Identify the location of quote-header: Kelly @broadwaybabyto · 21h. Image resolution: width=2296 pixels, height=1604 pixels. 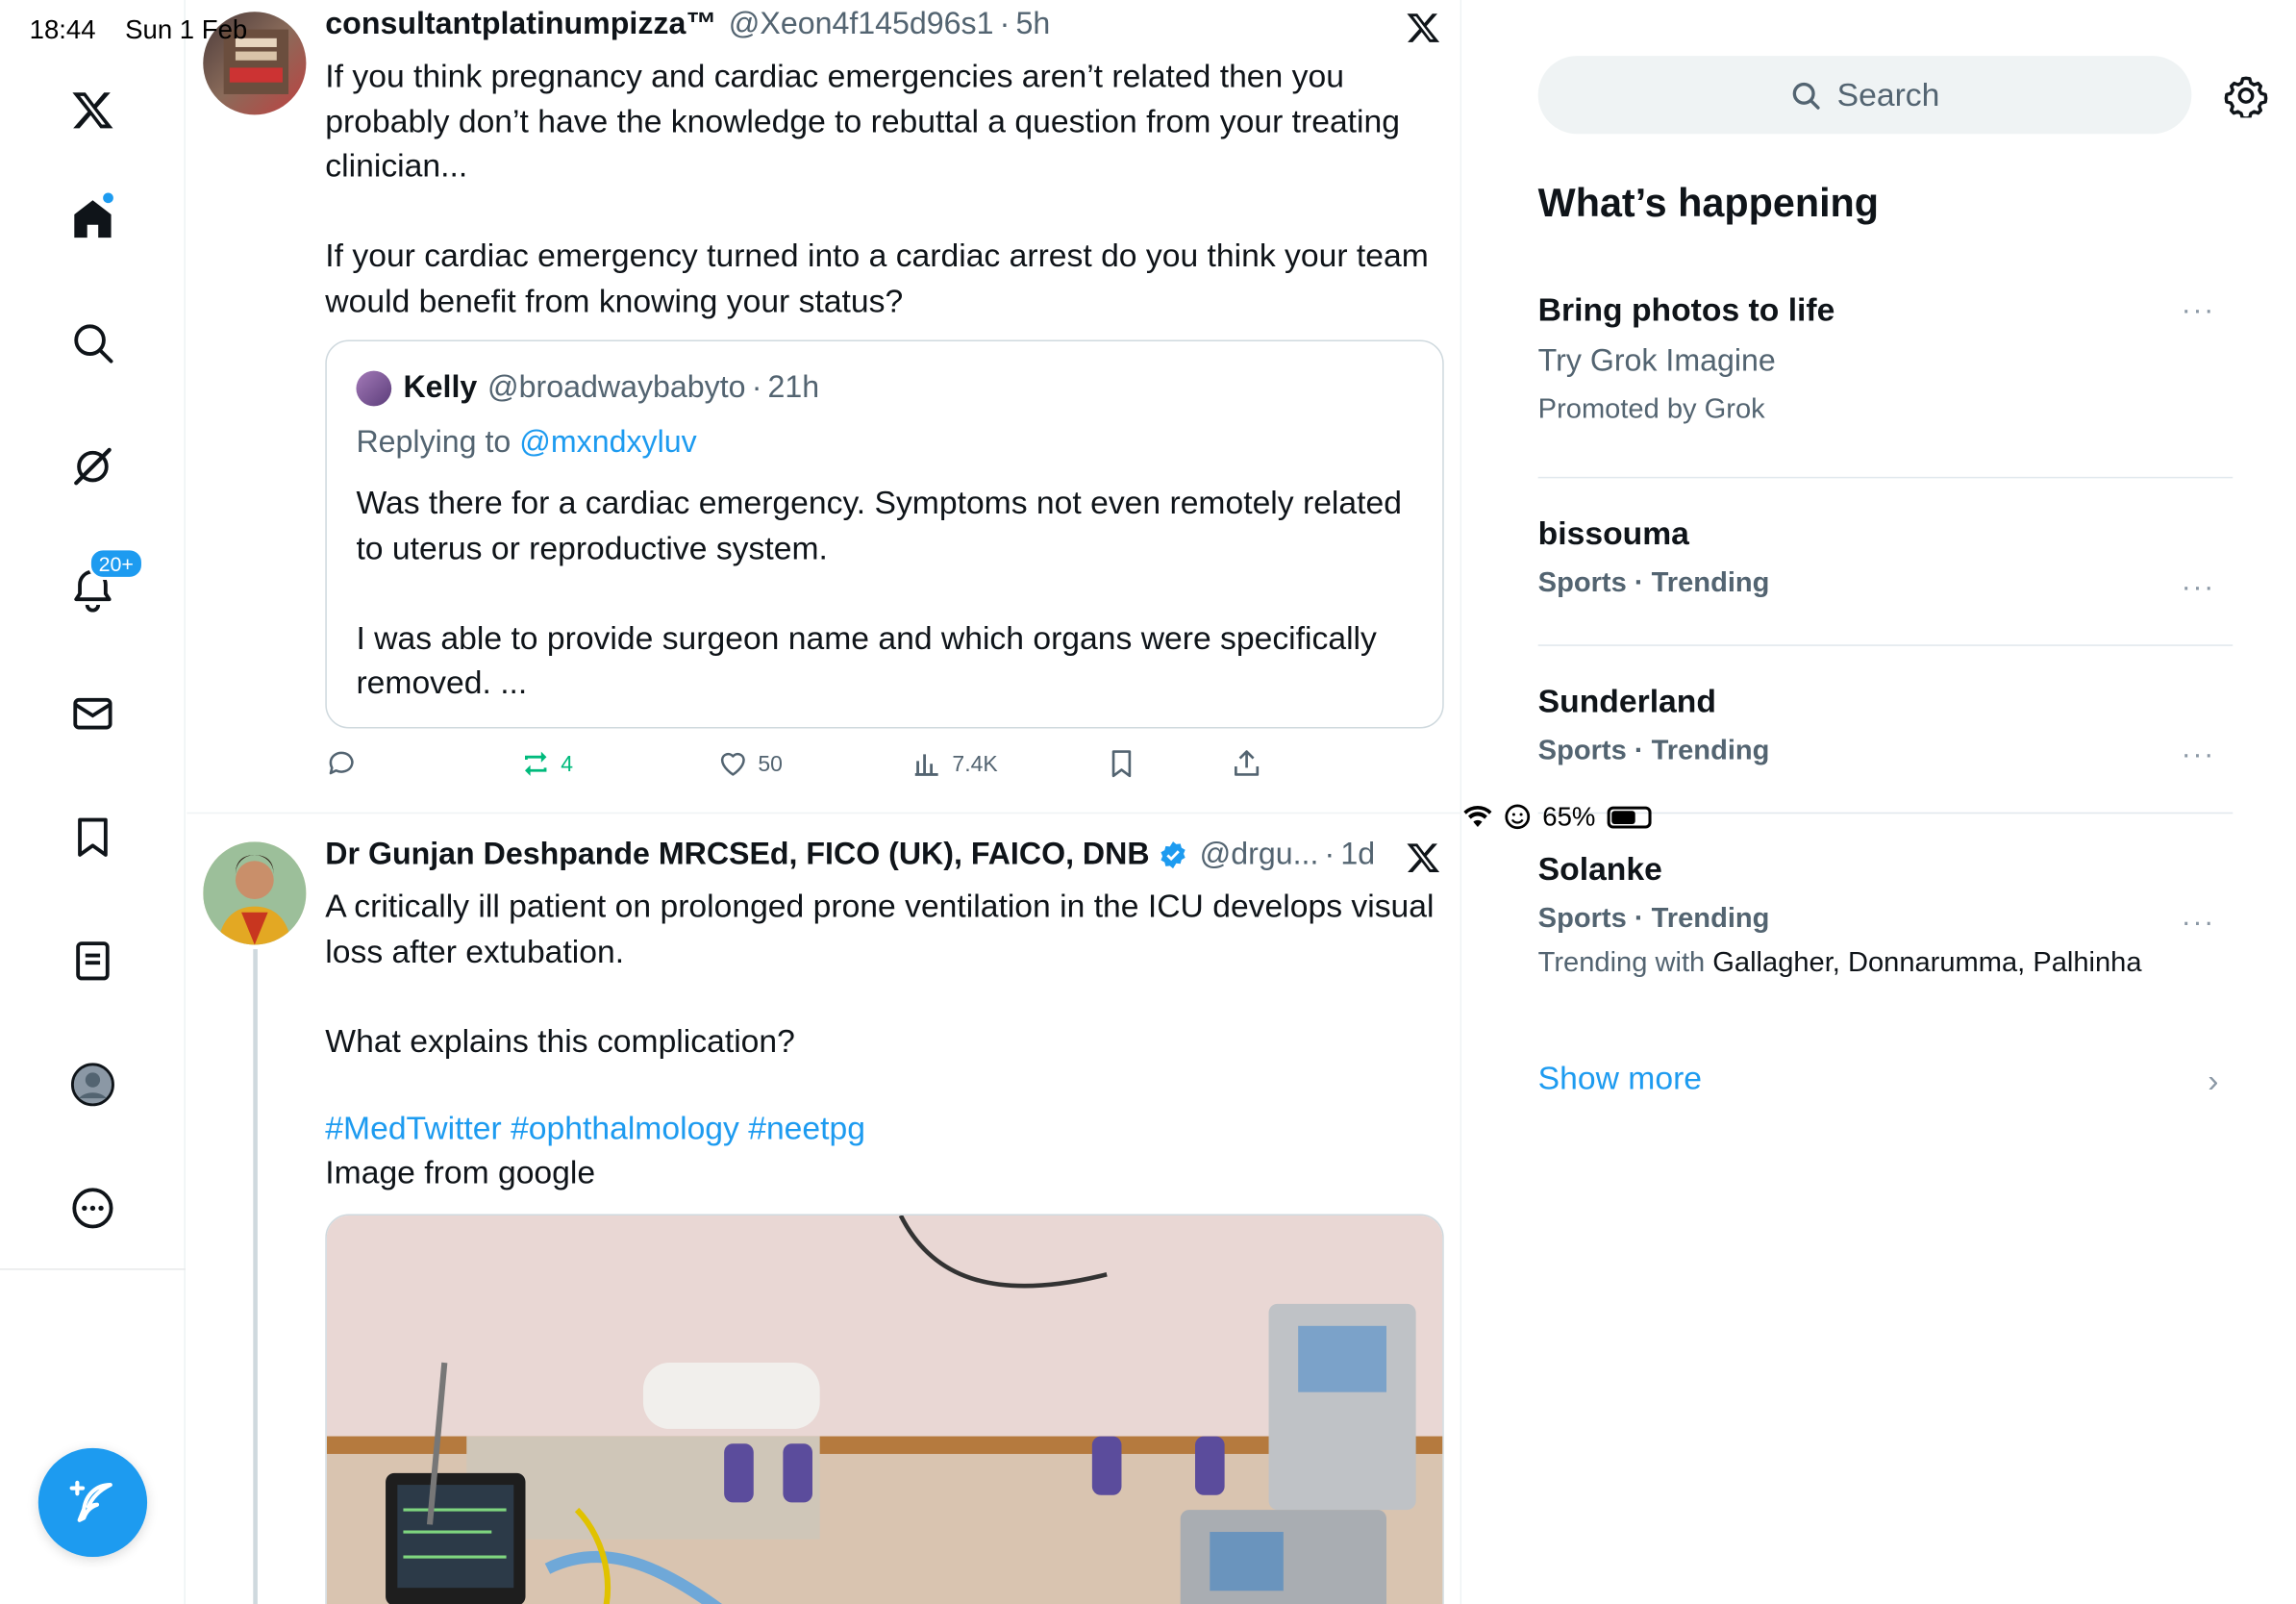
(588, 388).